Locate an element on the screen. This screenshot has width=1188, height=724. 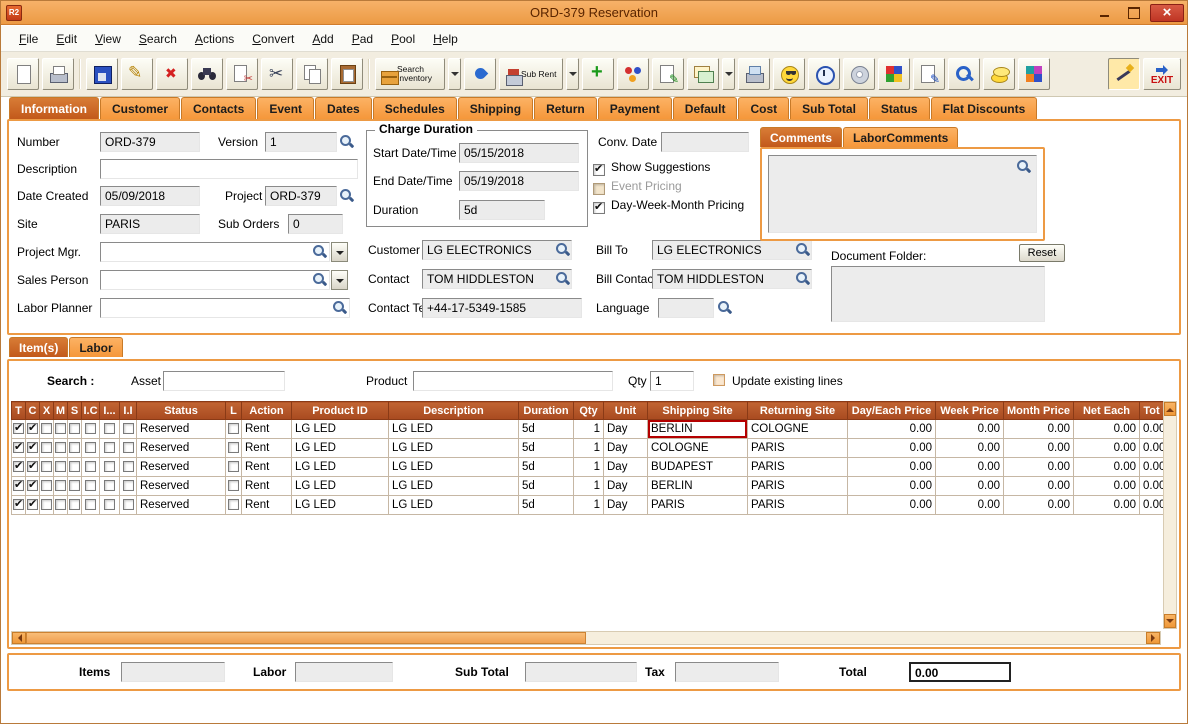
add-line-button is located at coordinates (598, 74).